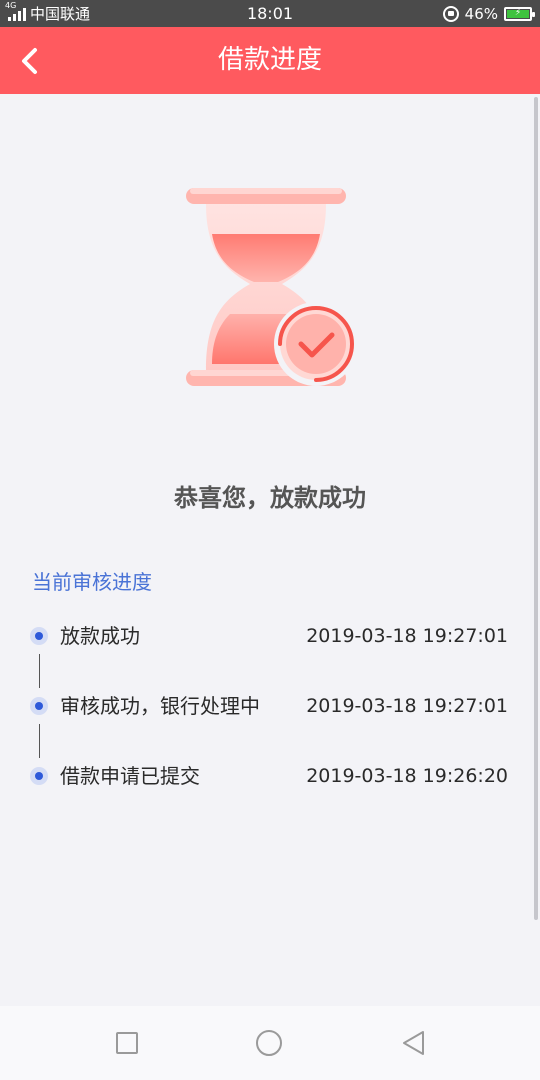 This screenshot has width=540, height=1080. I want to click on hourglass-checkmark-icon, so click(270, 288).